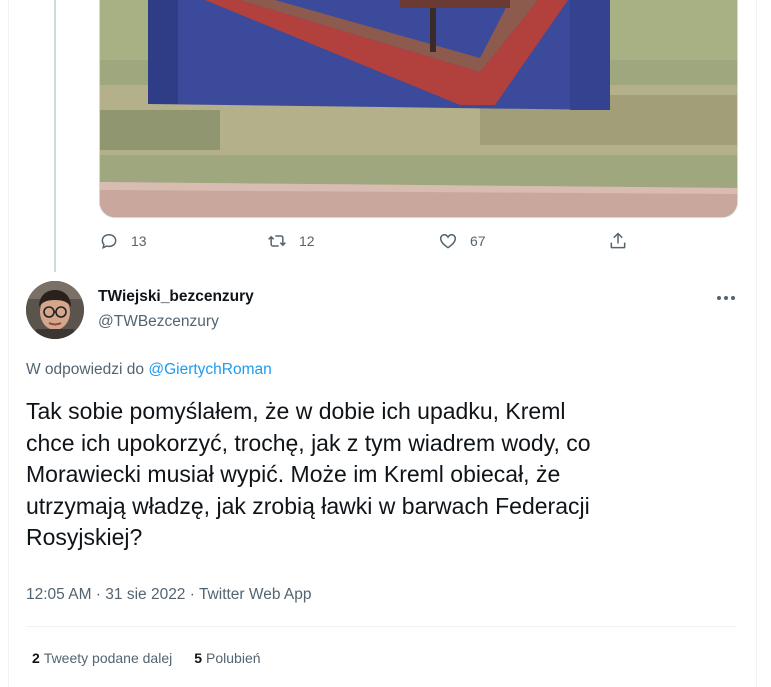 The width and height of the screenshot is (771, 687). Describe the element at coordinates (139, 241) in the screenshot. I see `reply-count: 13` at that location.